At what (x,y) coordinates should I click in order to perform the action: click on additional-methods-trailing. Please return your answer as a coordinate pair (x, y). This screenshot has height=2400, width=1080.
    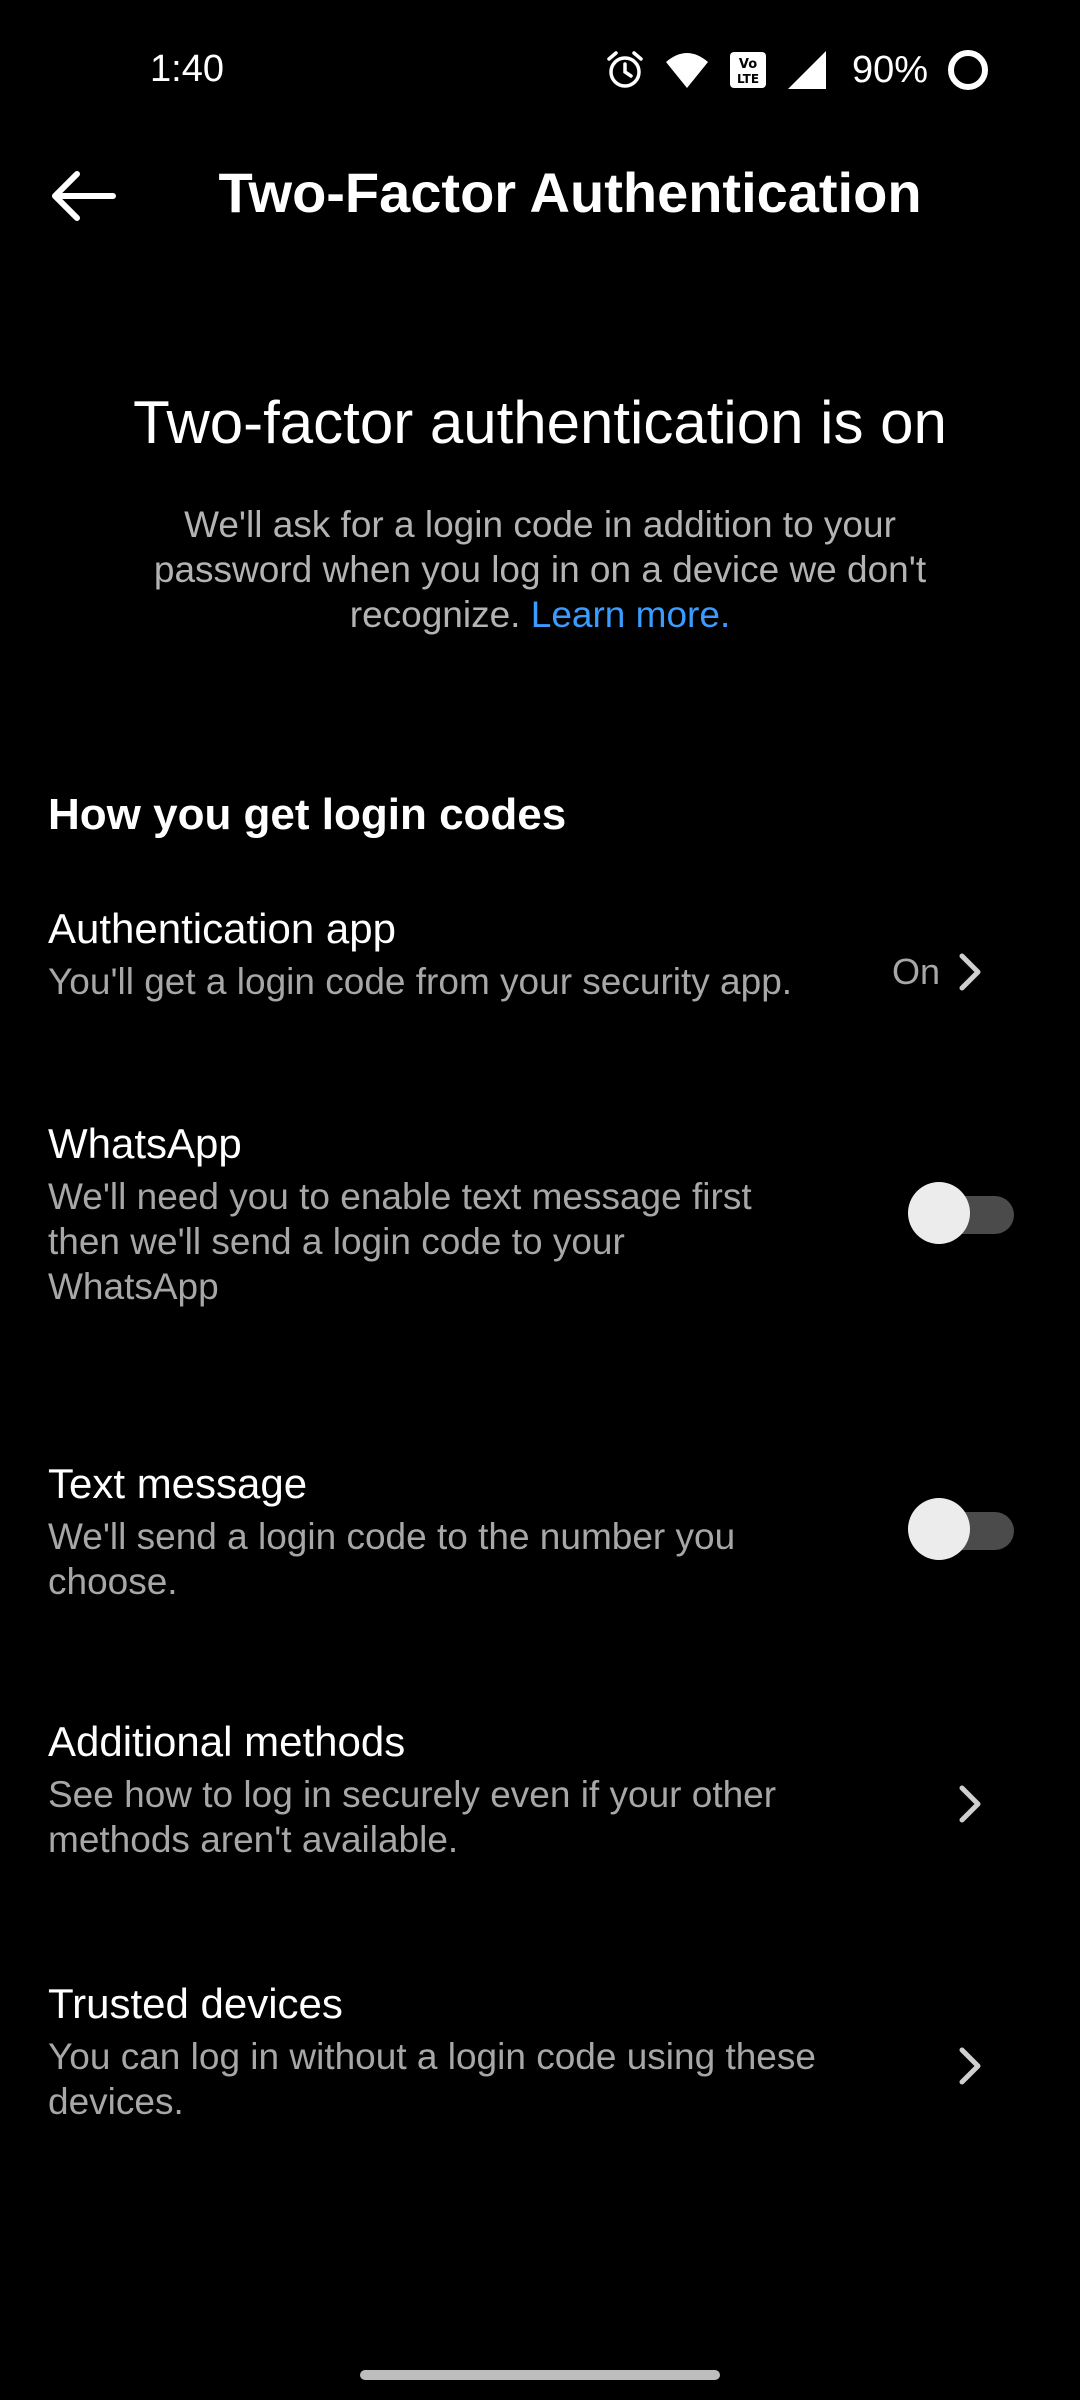
    Looking at the image, I should click on (970, 1804).